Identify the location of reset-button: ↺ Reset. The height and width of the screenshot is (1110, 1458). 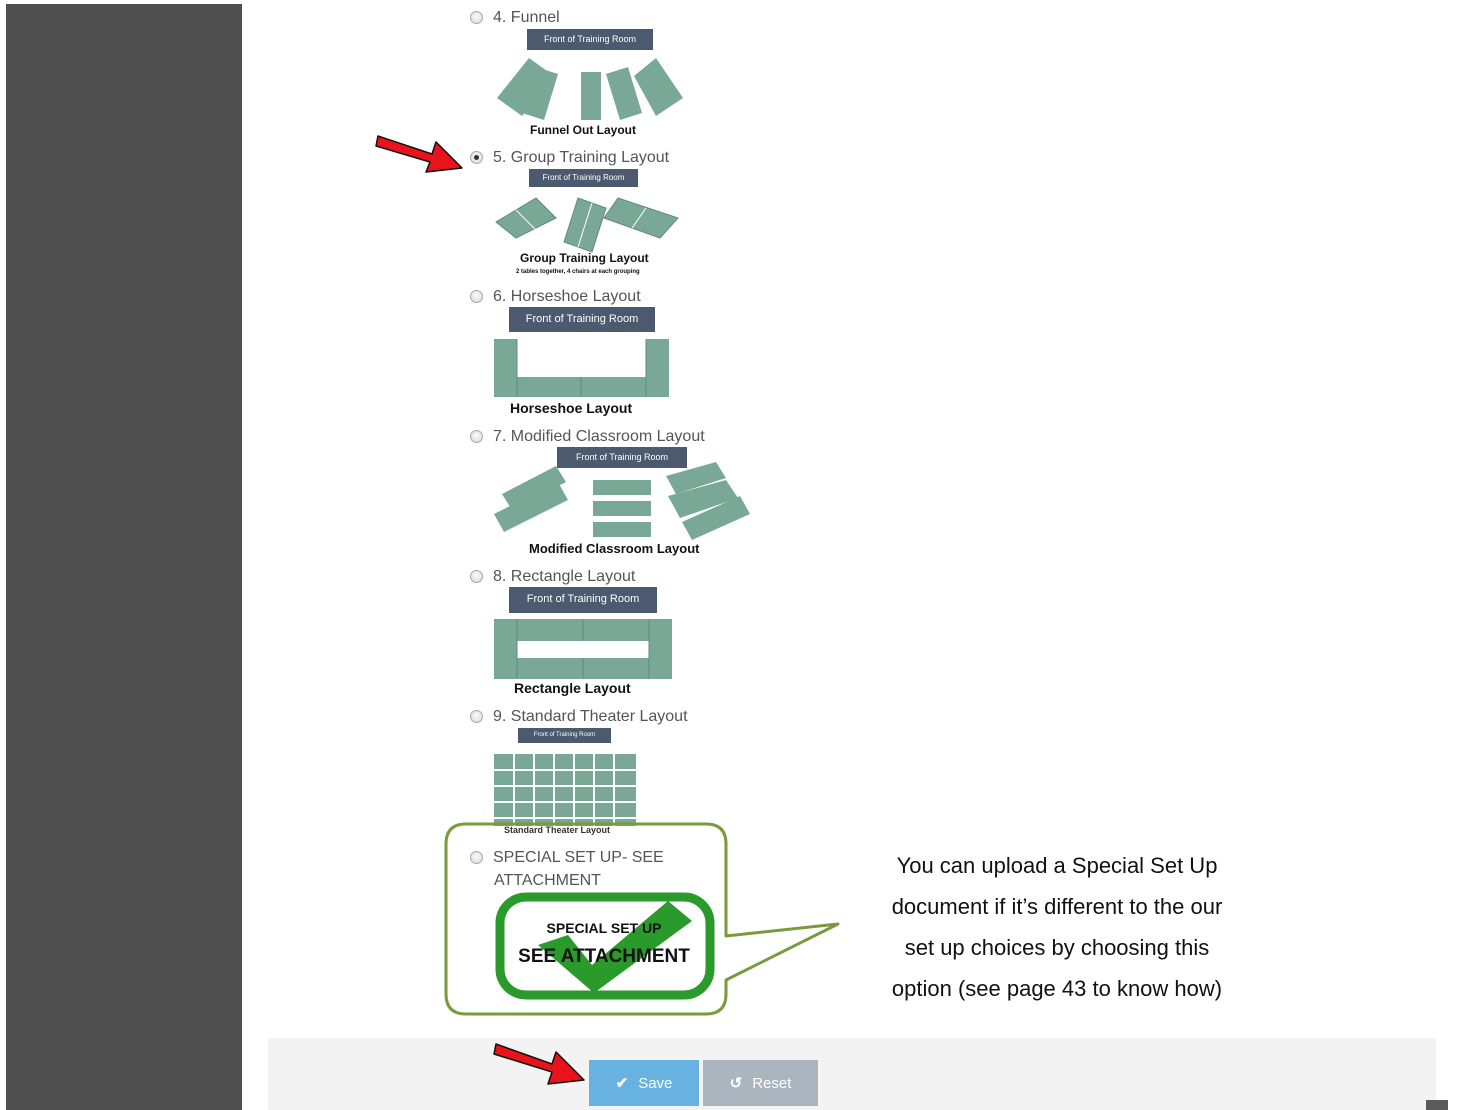
(760, 1083).